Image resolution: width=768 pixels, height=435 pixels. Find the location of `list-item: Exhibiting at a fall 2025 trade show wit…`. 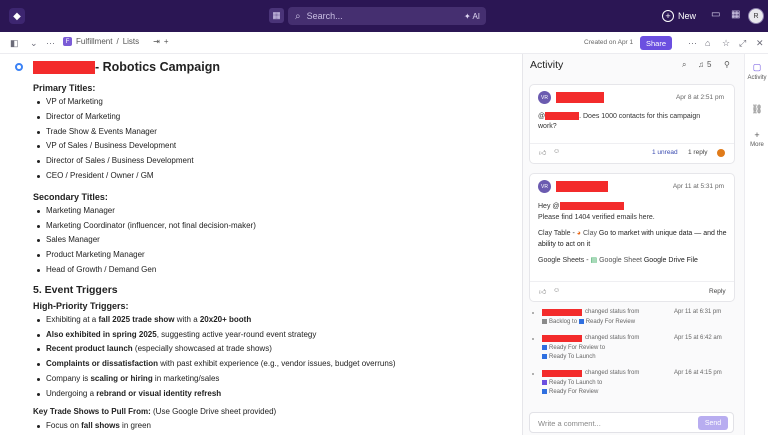

list-item: Exhibiting at a fall 2025 trade show wit… is located at coordinates (268, 320).